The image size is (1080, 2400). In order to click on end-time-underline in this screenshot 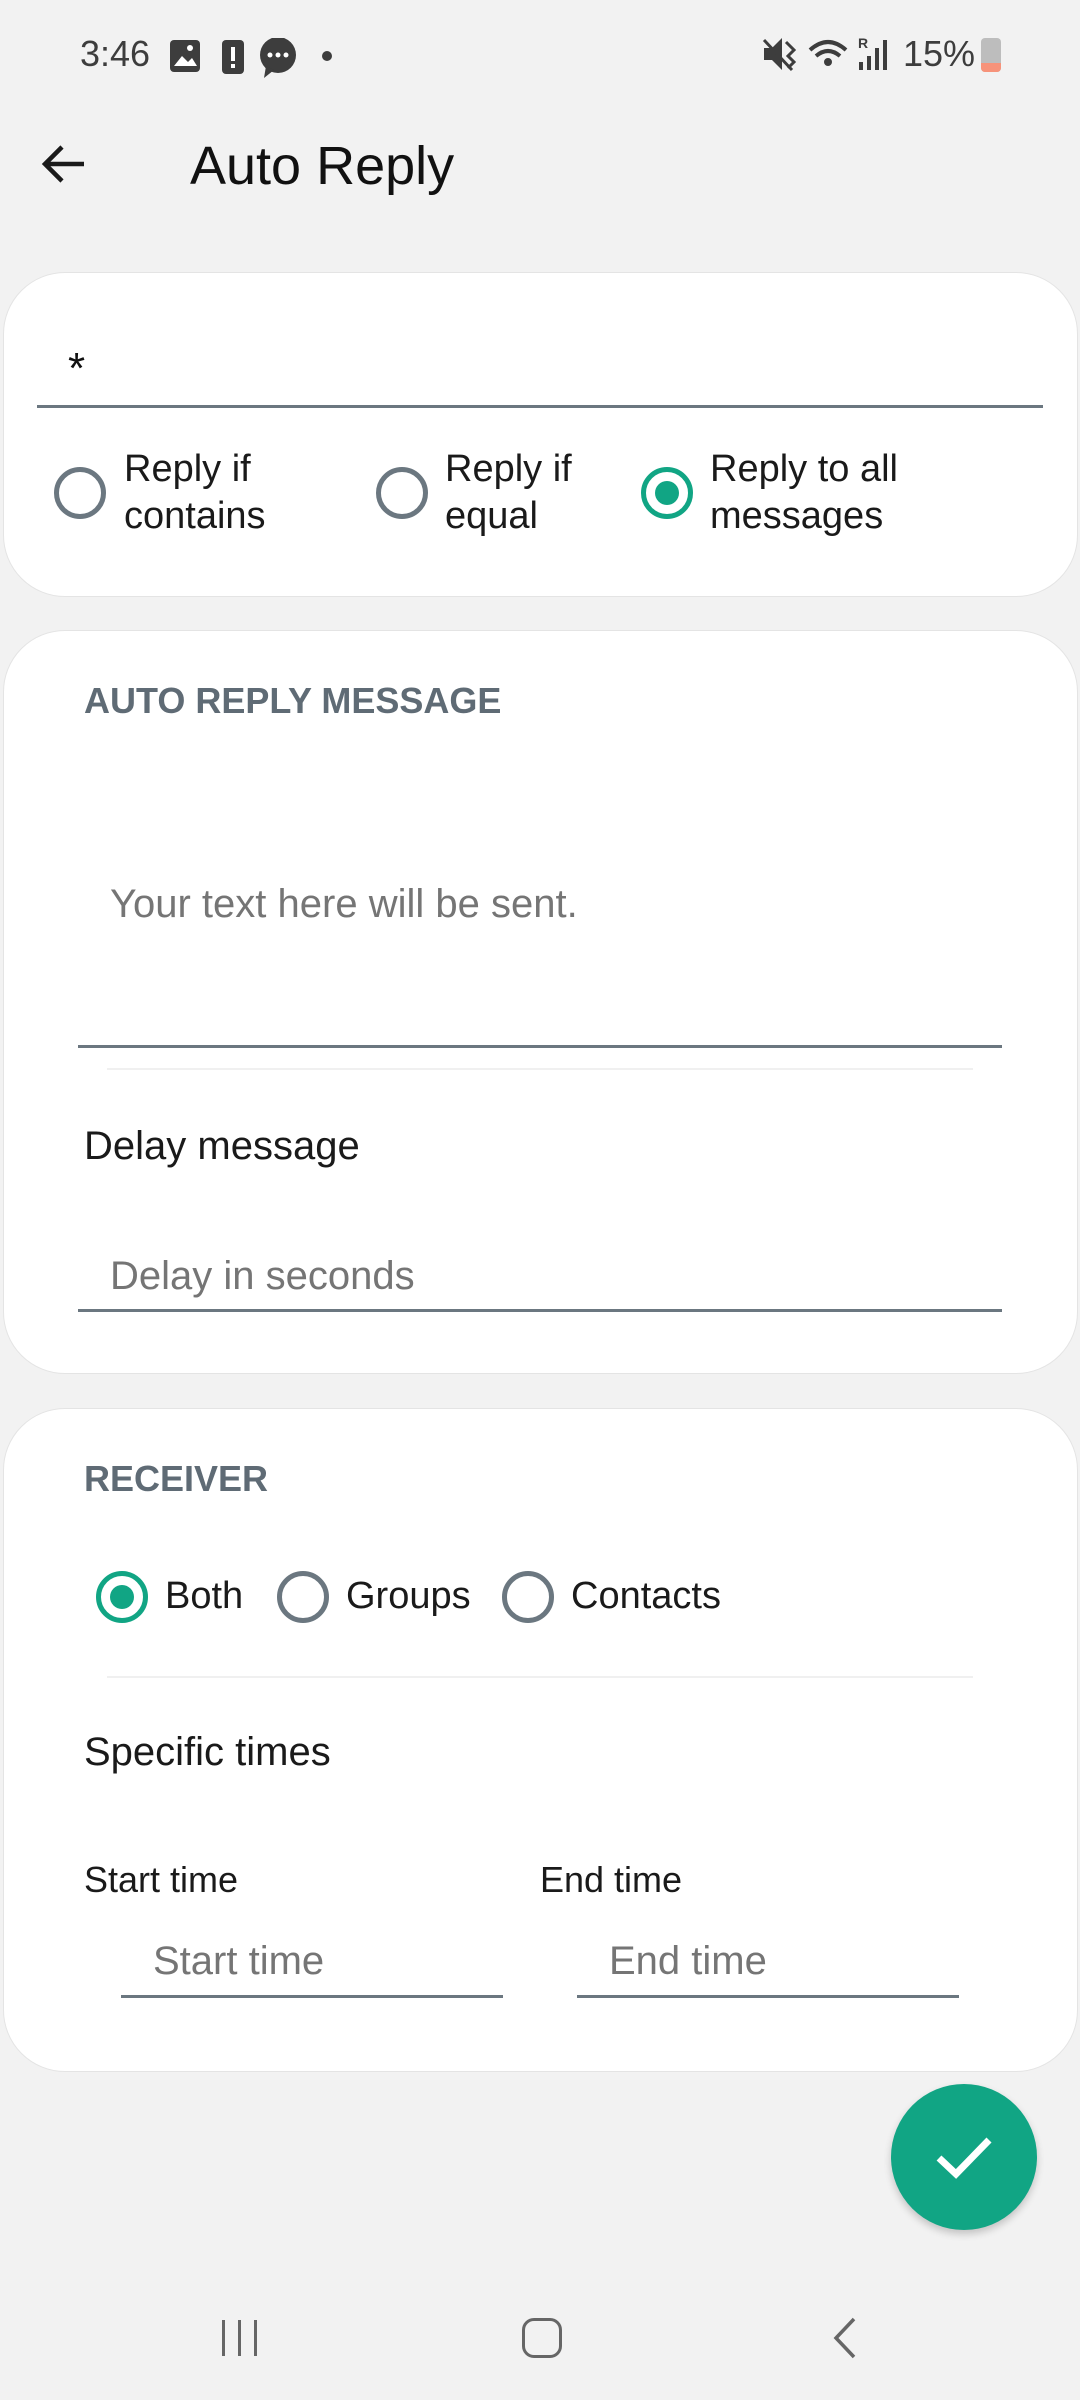, I will do `click(768, 1996)`.